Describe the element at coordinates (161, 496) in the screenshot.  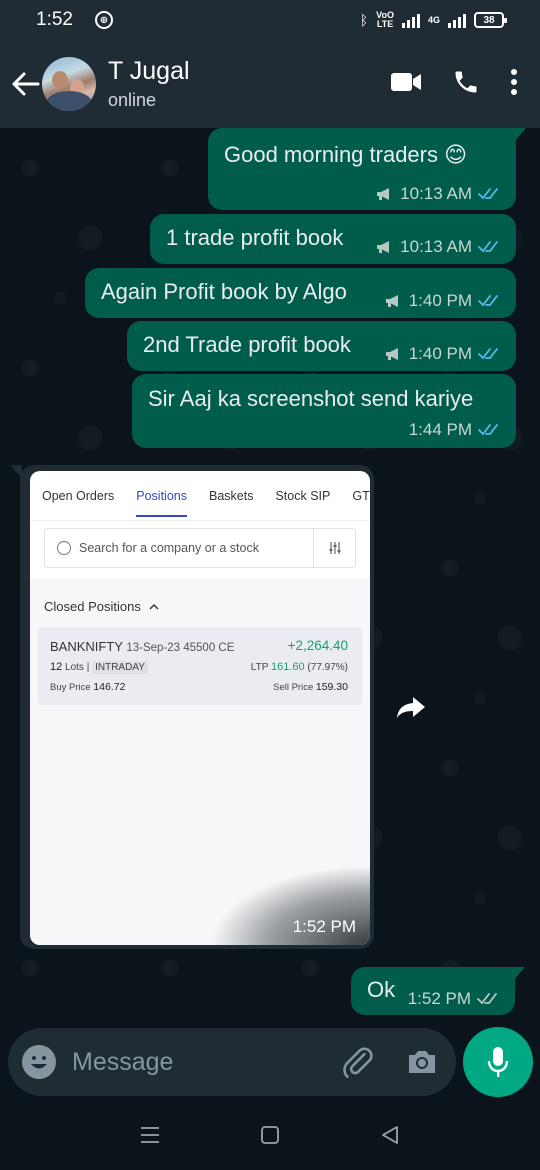
I see `tab-positions: Positions` at that location.